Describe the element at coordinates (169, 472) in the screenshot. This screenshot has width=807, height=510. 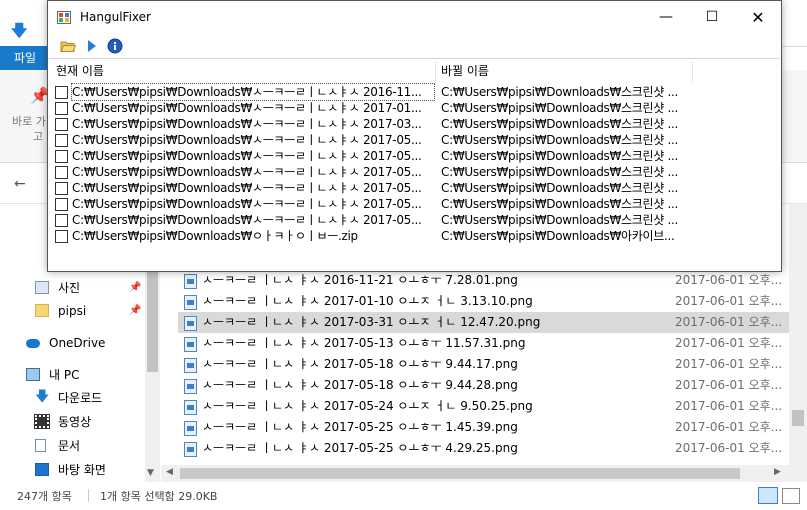
I see `scroll-left-arrow-icon: ◀` at that location.